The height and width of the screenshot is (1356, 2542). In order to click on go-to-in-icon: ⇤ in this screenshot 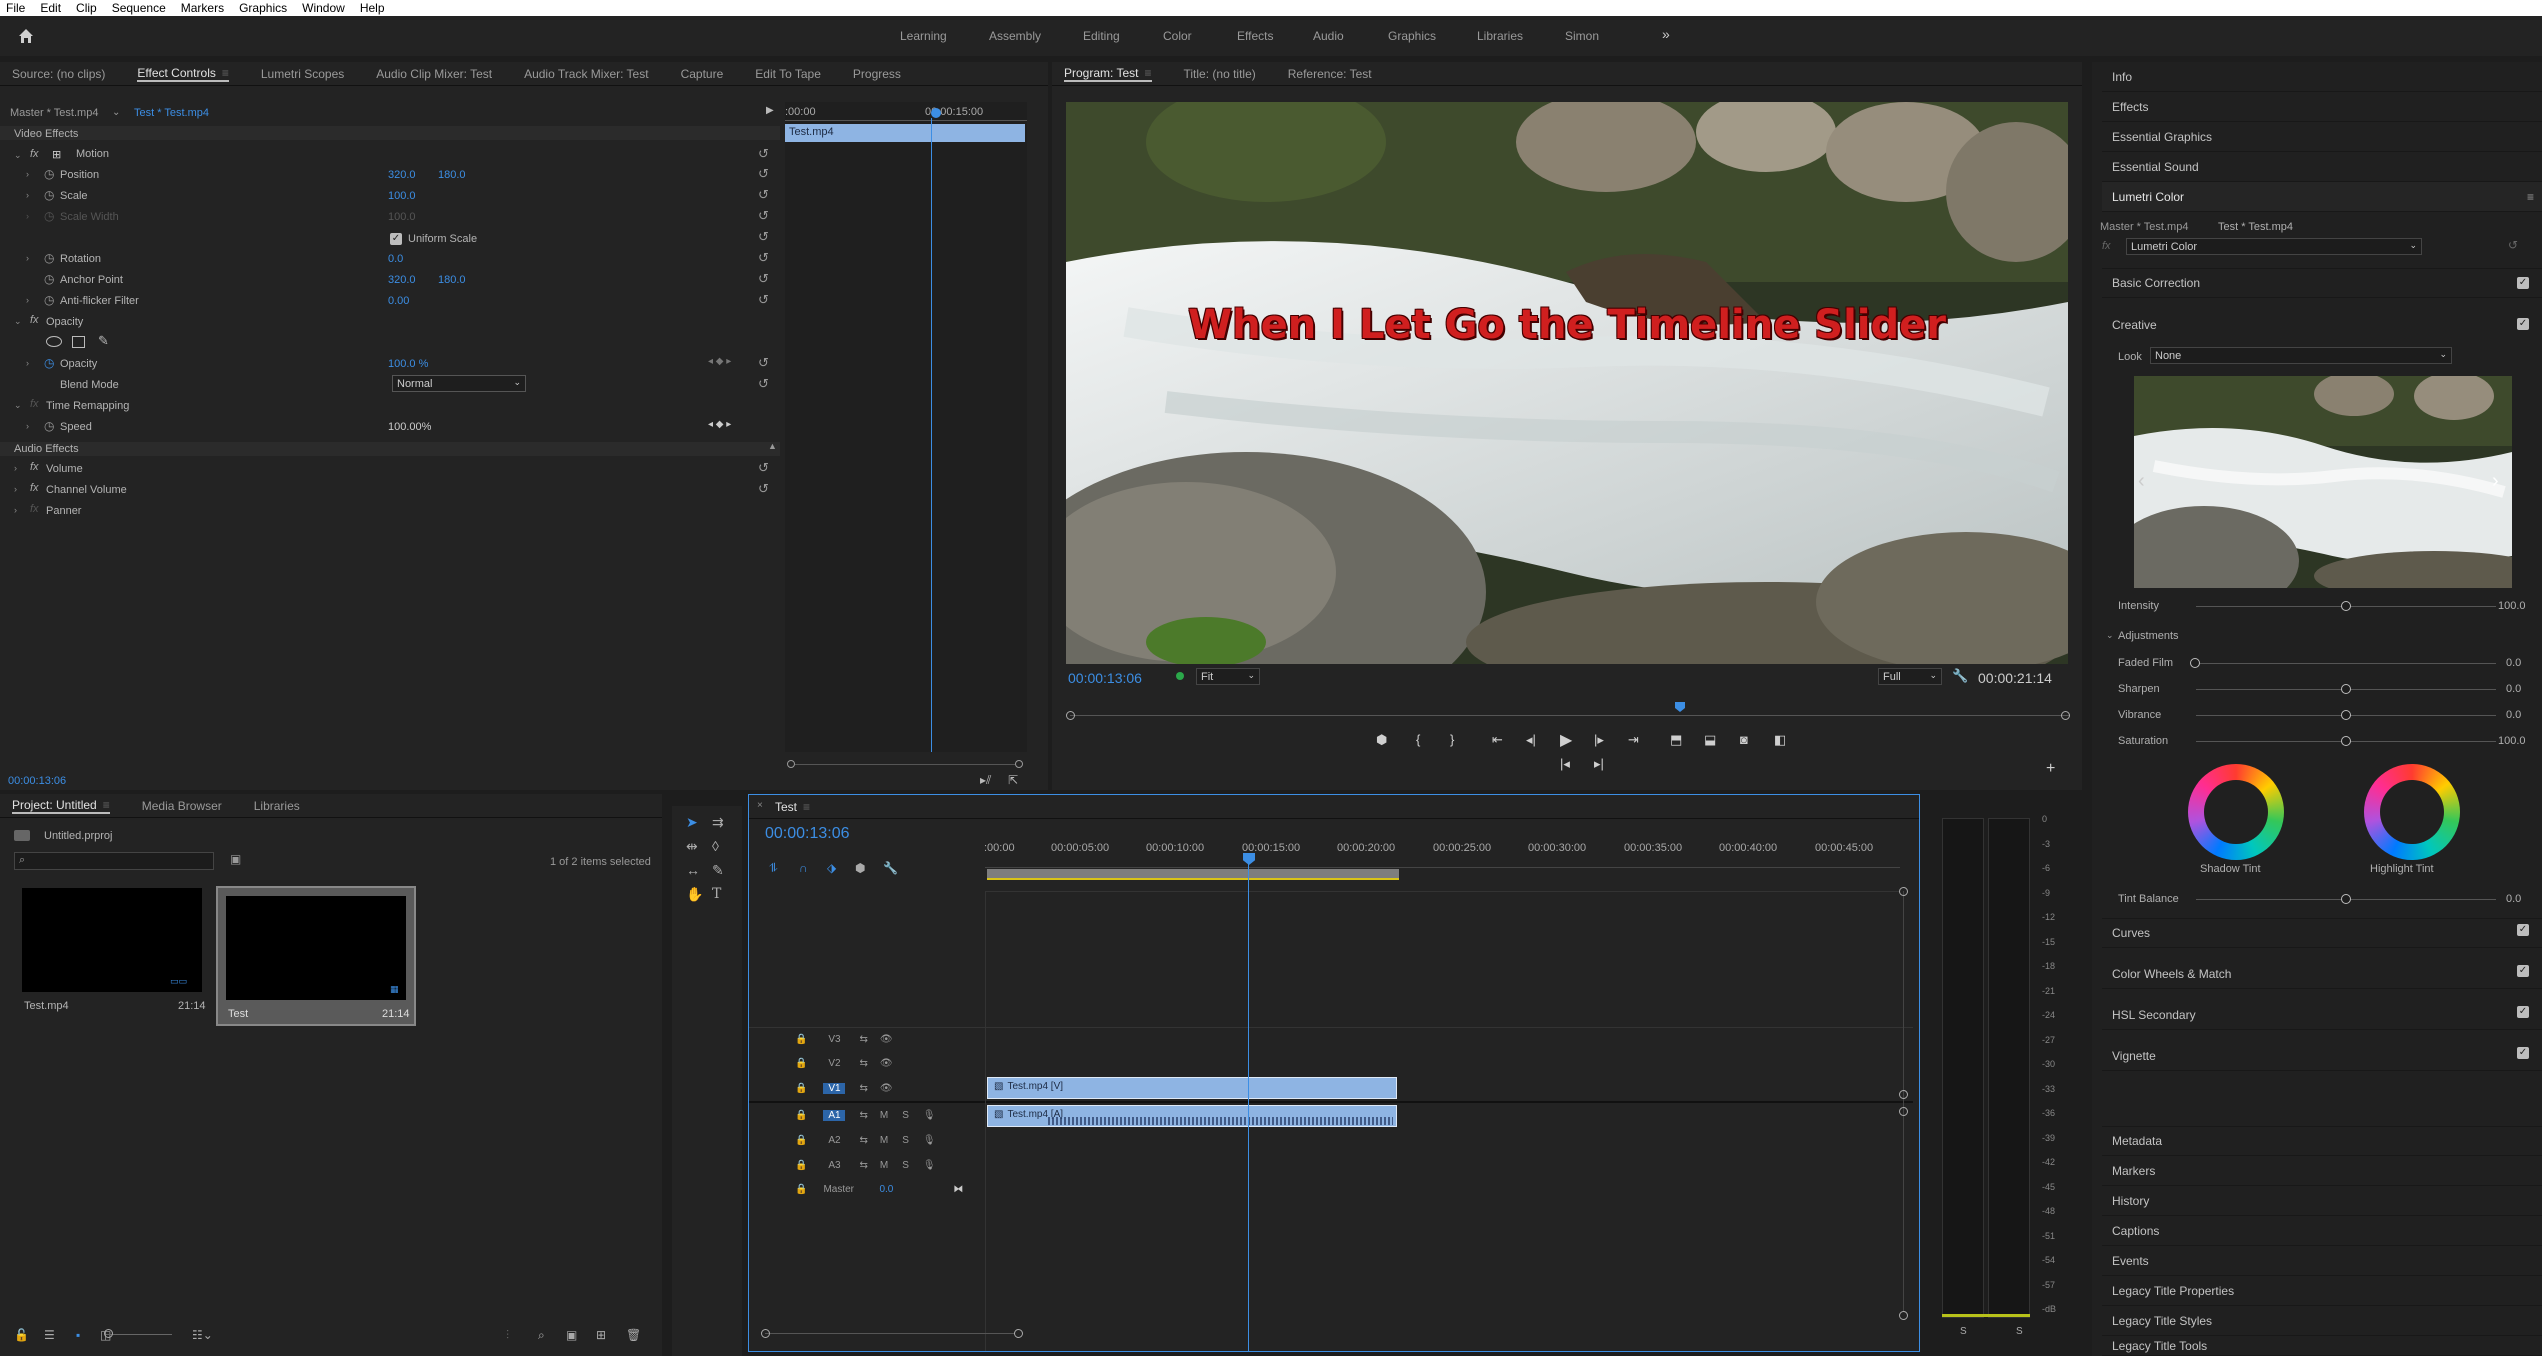, I will do `click(1497, 740)`.